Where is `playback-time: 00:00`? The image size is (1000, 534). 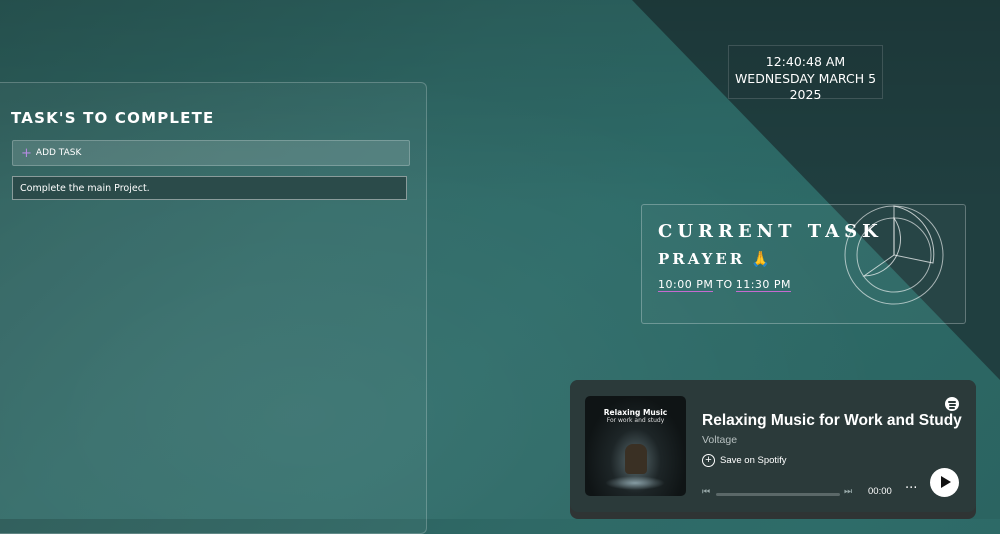
playback-time: 00:00 is located at coordinates (880, 491).